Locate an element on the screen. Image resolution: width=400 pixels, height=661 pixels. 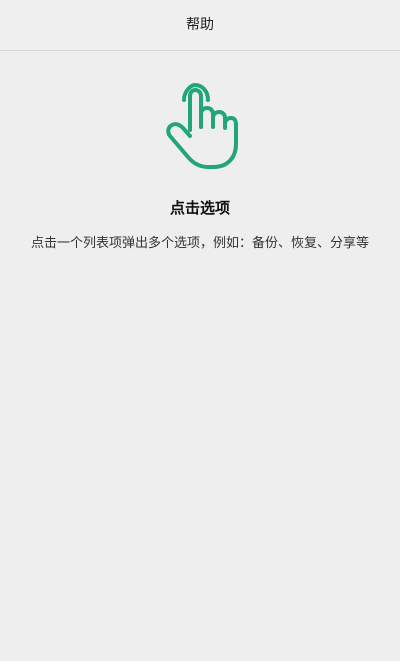
help-item-title: 点击选项 is located at coordinates (199, 208).